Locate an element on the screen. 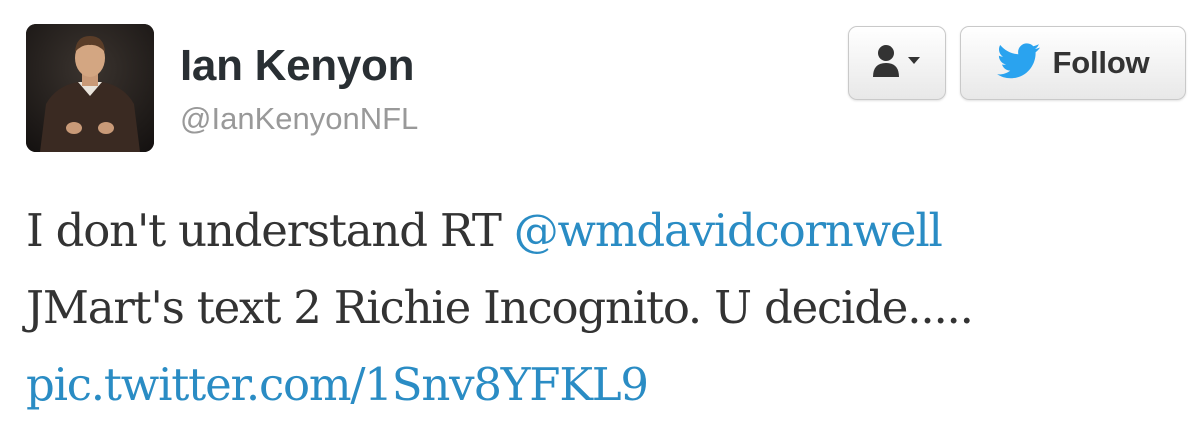 This screenshot has height=432, width=1200. pic-link: pic.twitter.com/1Snv8YFKL9 is located at coordinates (337, 384).